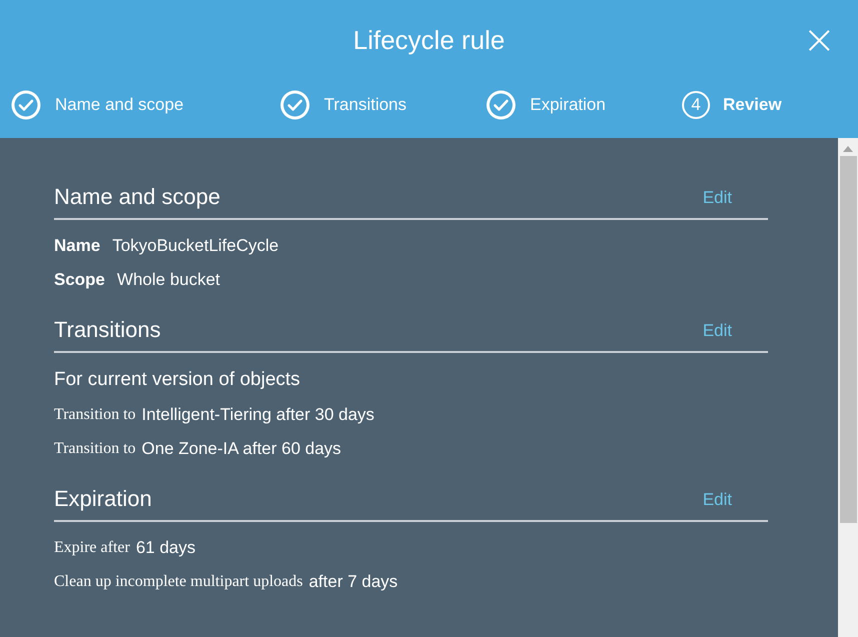 This screenshot has width=858, height=637. Describe the element at coordinates (848, 149) in the screenshot. I see `scroll-up-icon` at that location.